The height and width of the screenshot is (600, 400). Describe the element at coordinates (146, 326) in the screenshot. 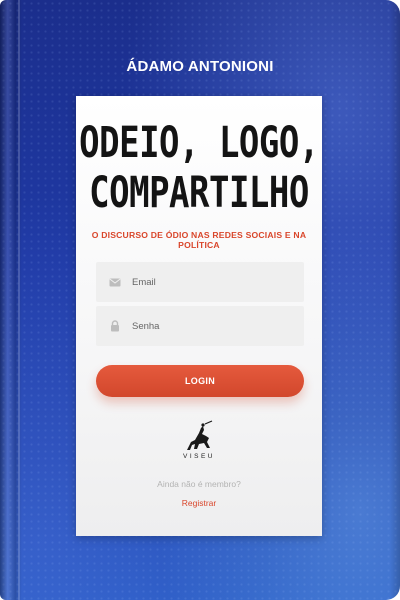

I see `password-placeholder: Senha` at that location.